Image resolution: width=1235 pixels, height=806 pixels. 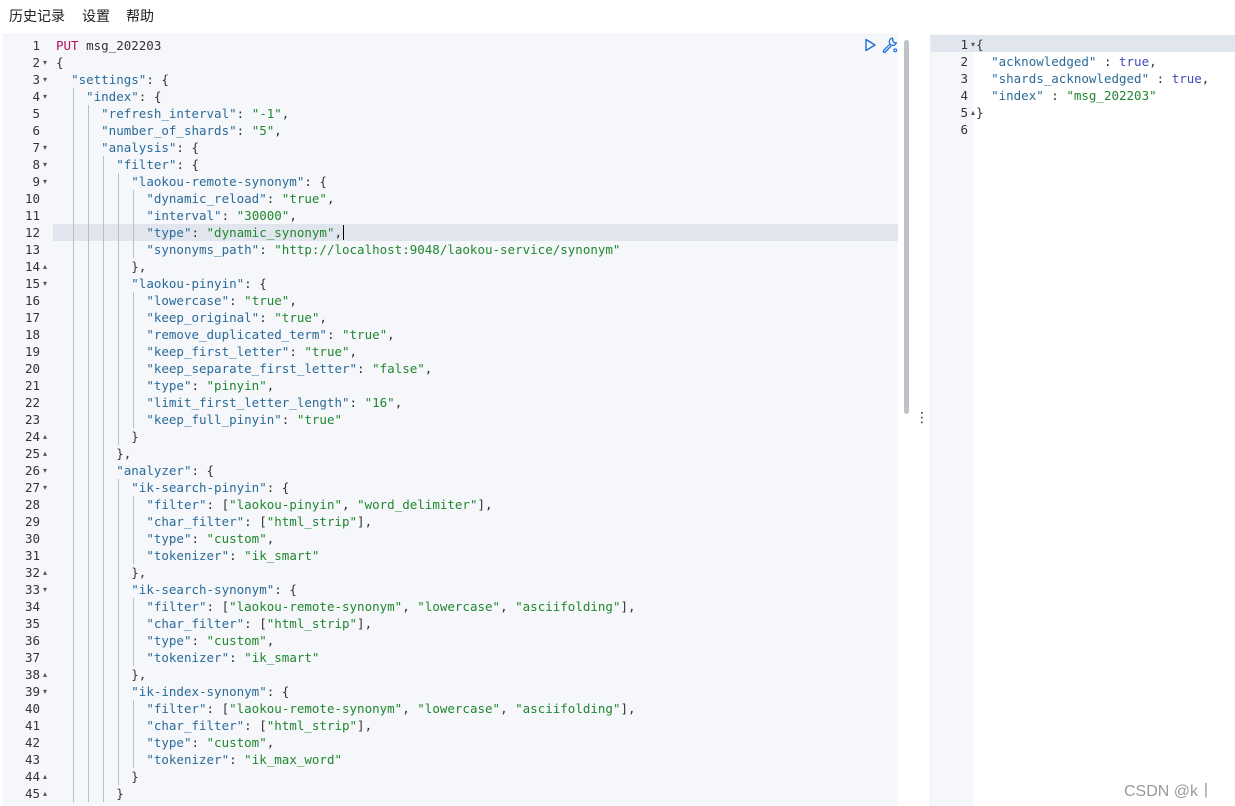 What do you see at coordinates (37, 16) in the screenshot?
I see `menu-item-history: 历史记录` at bounding box center [37, 16].